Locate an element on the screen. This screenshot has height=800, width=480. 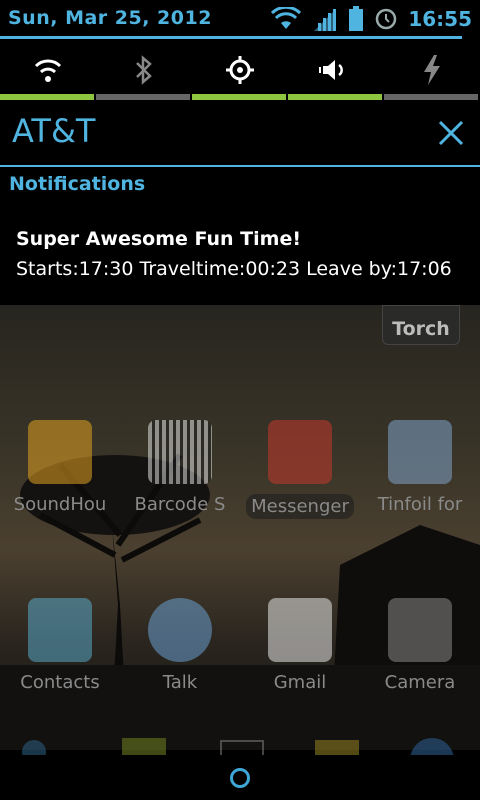
gps-icon is located at coordinates (240, 70).